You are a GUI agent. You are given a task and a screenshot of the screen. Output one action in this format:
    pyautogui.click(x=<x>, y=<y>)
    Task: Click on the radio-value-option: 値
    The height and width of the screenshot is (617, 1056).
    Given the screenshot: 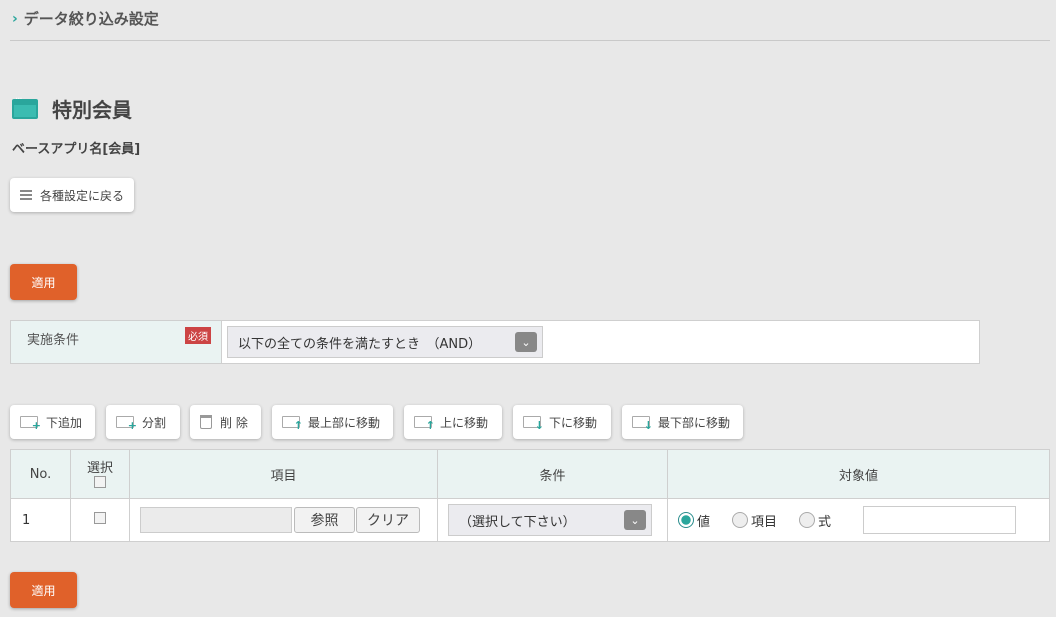 What is the action you would take?
    pyautogui.click(x=694, y=520)
    